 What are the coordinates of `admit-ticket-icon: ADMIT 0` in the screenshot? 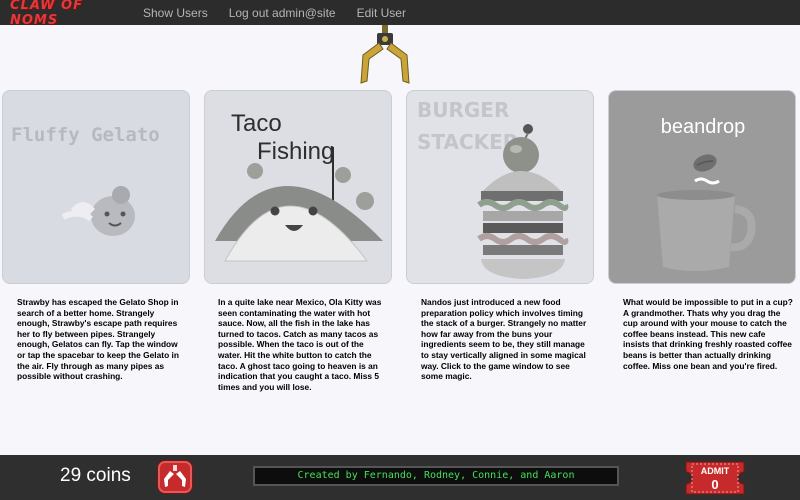 It's located at (715, 478).